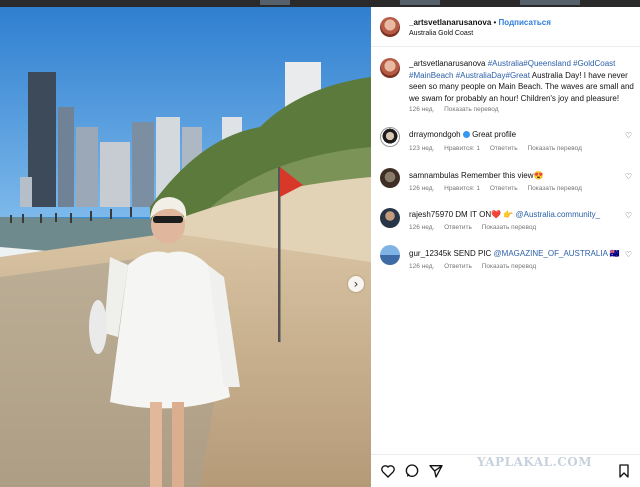  I want to click on caption-author: _artsvetlanarusanova, so click(447, 63).